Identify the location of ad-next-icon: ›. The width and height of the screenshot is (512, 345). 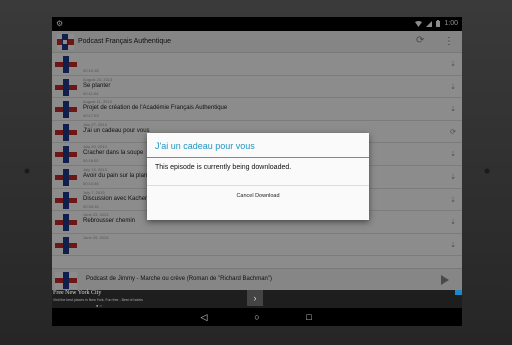
(255, 298).